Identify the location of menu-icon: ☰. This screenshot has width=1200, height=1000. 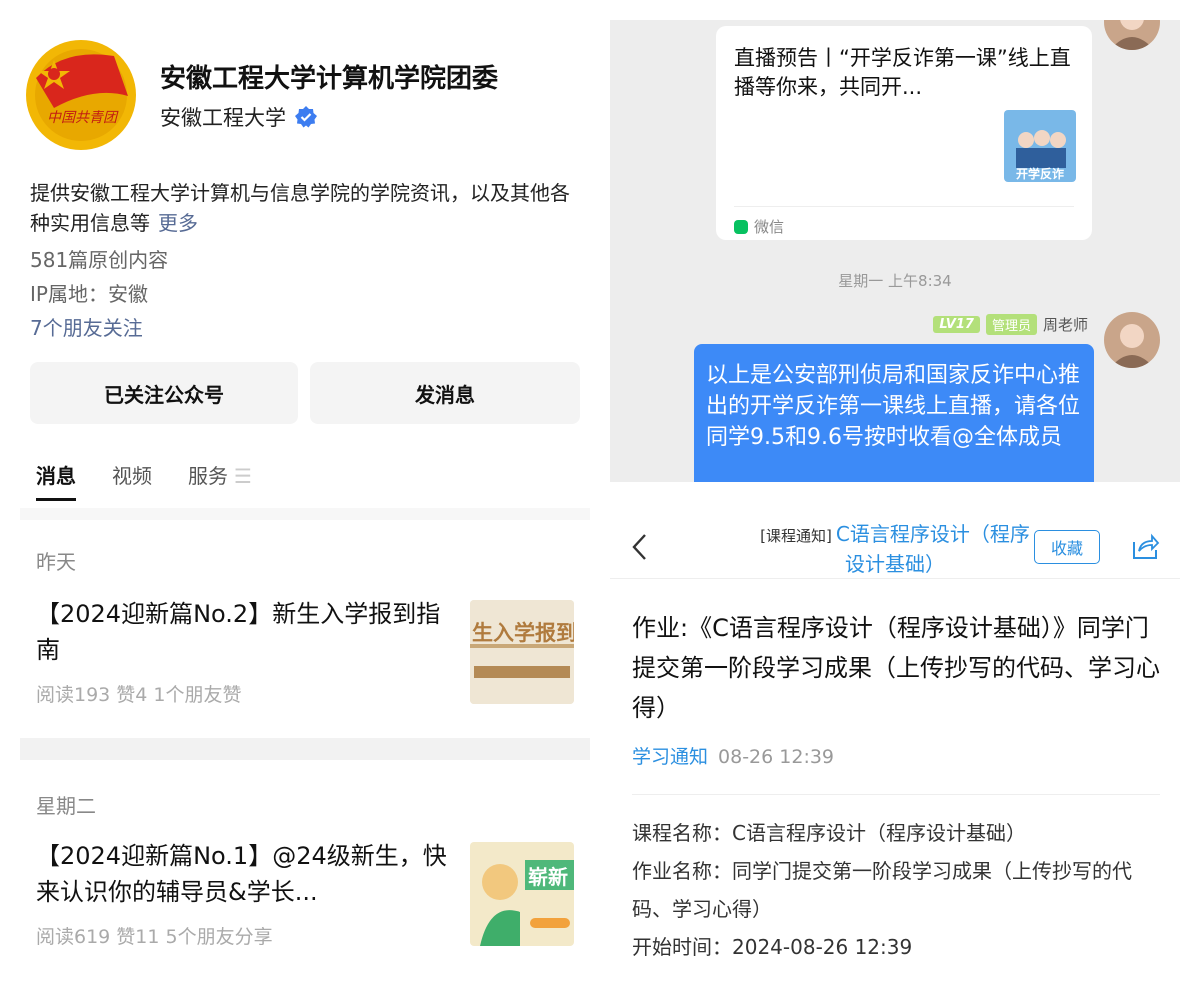
(243, 476).